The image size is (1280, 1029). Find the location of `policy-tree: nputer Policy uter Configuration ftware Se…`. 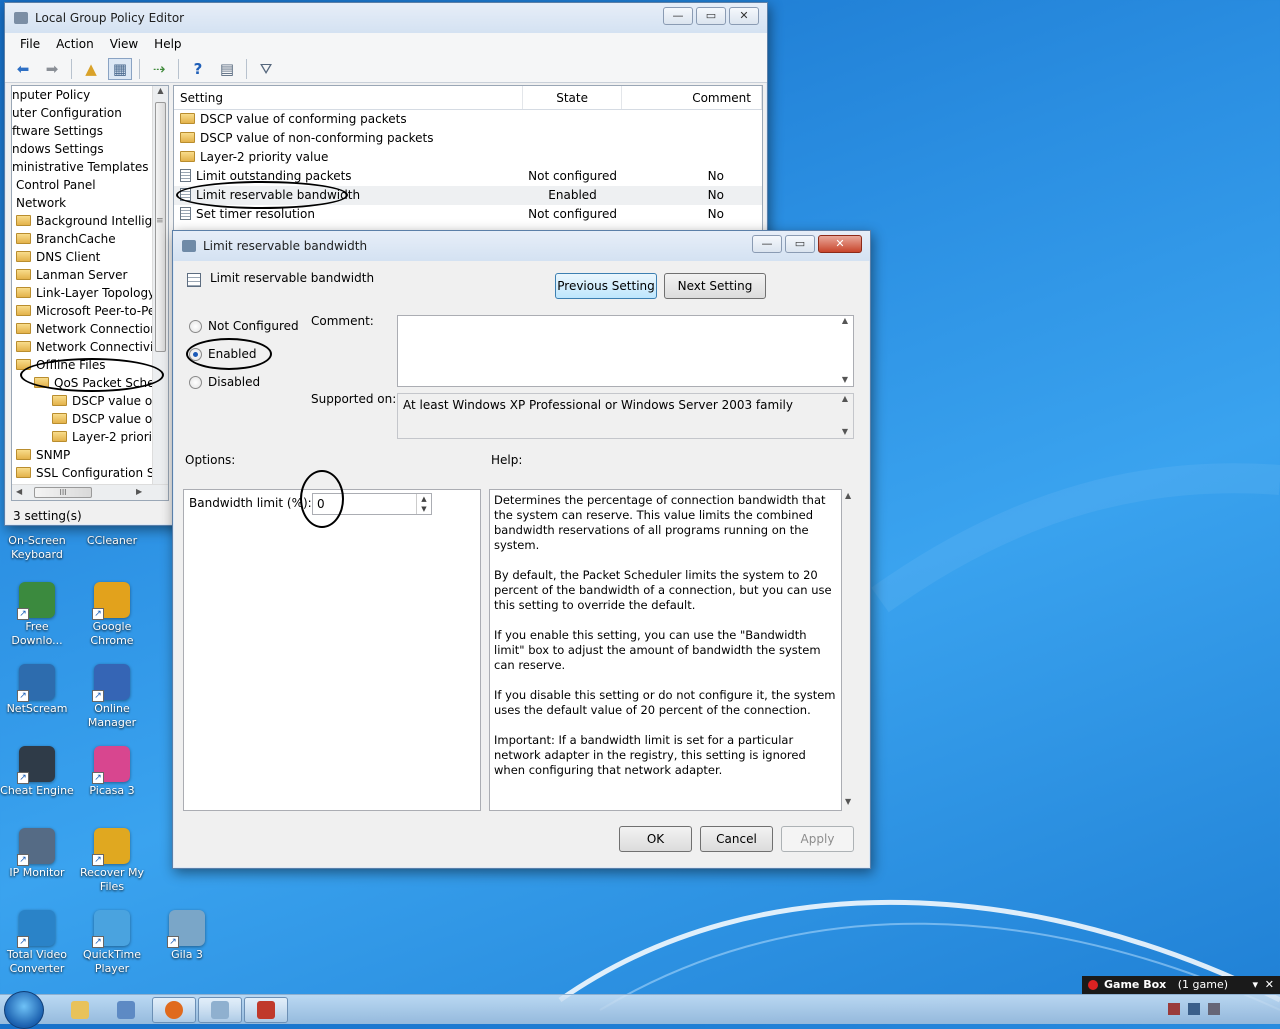

policy-tree: nputer Policy uter Configuration ftware Se… is located at coordinates (90, 293).